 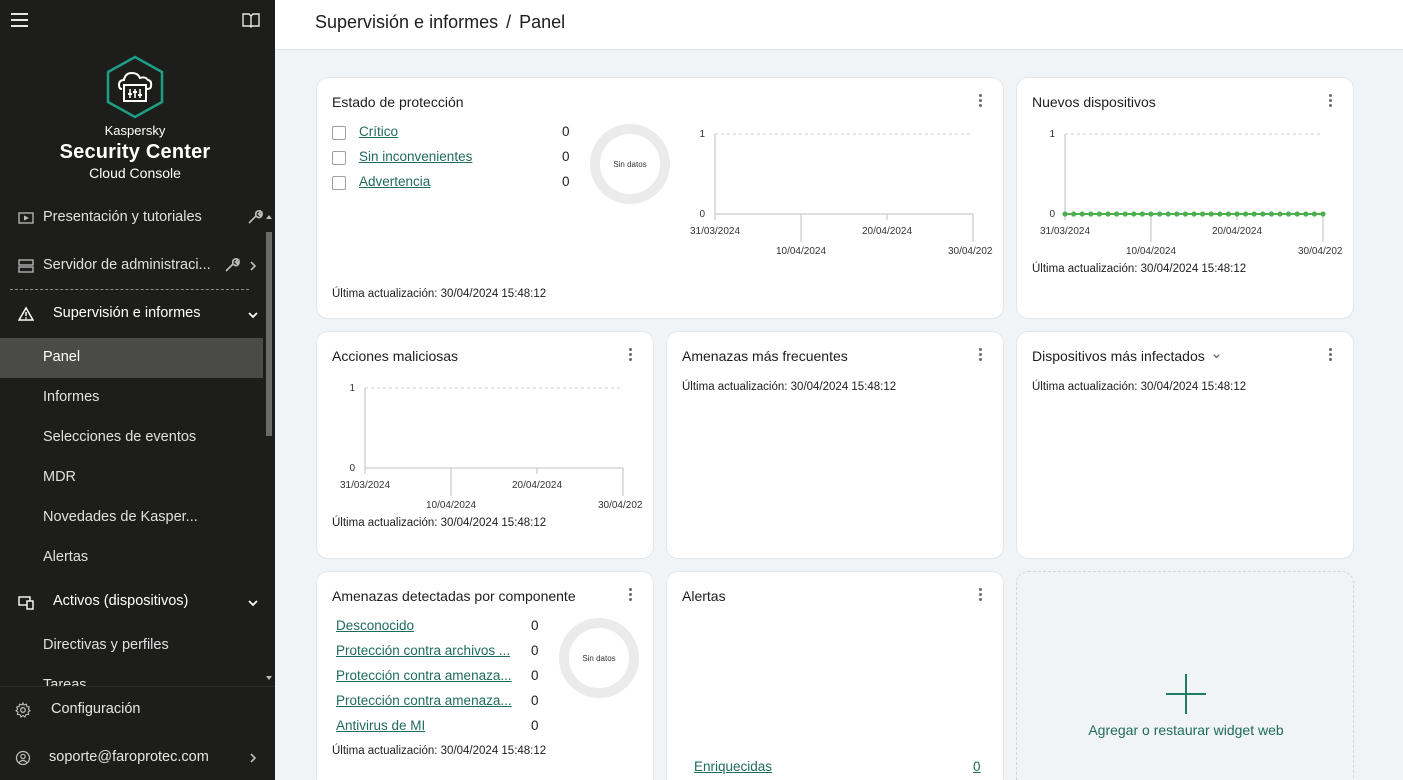 What do you see at coordinates (1186, 694) in the screenshot?
I see `plus-icon-vertical` at bounding box center [1186, 694].